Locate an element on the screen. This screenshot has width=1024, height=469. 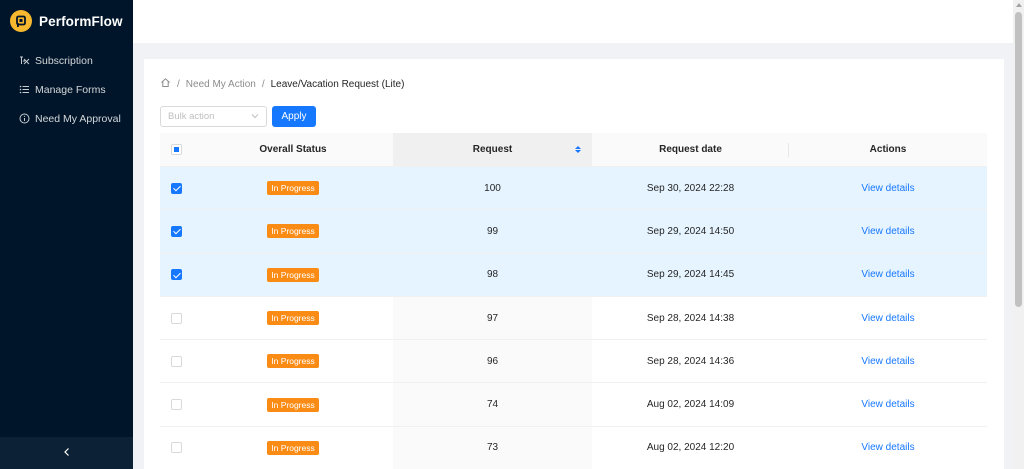
request-date-cell: Sep 29, 2024 14:50 is located at coordinates (690, 231).